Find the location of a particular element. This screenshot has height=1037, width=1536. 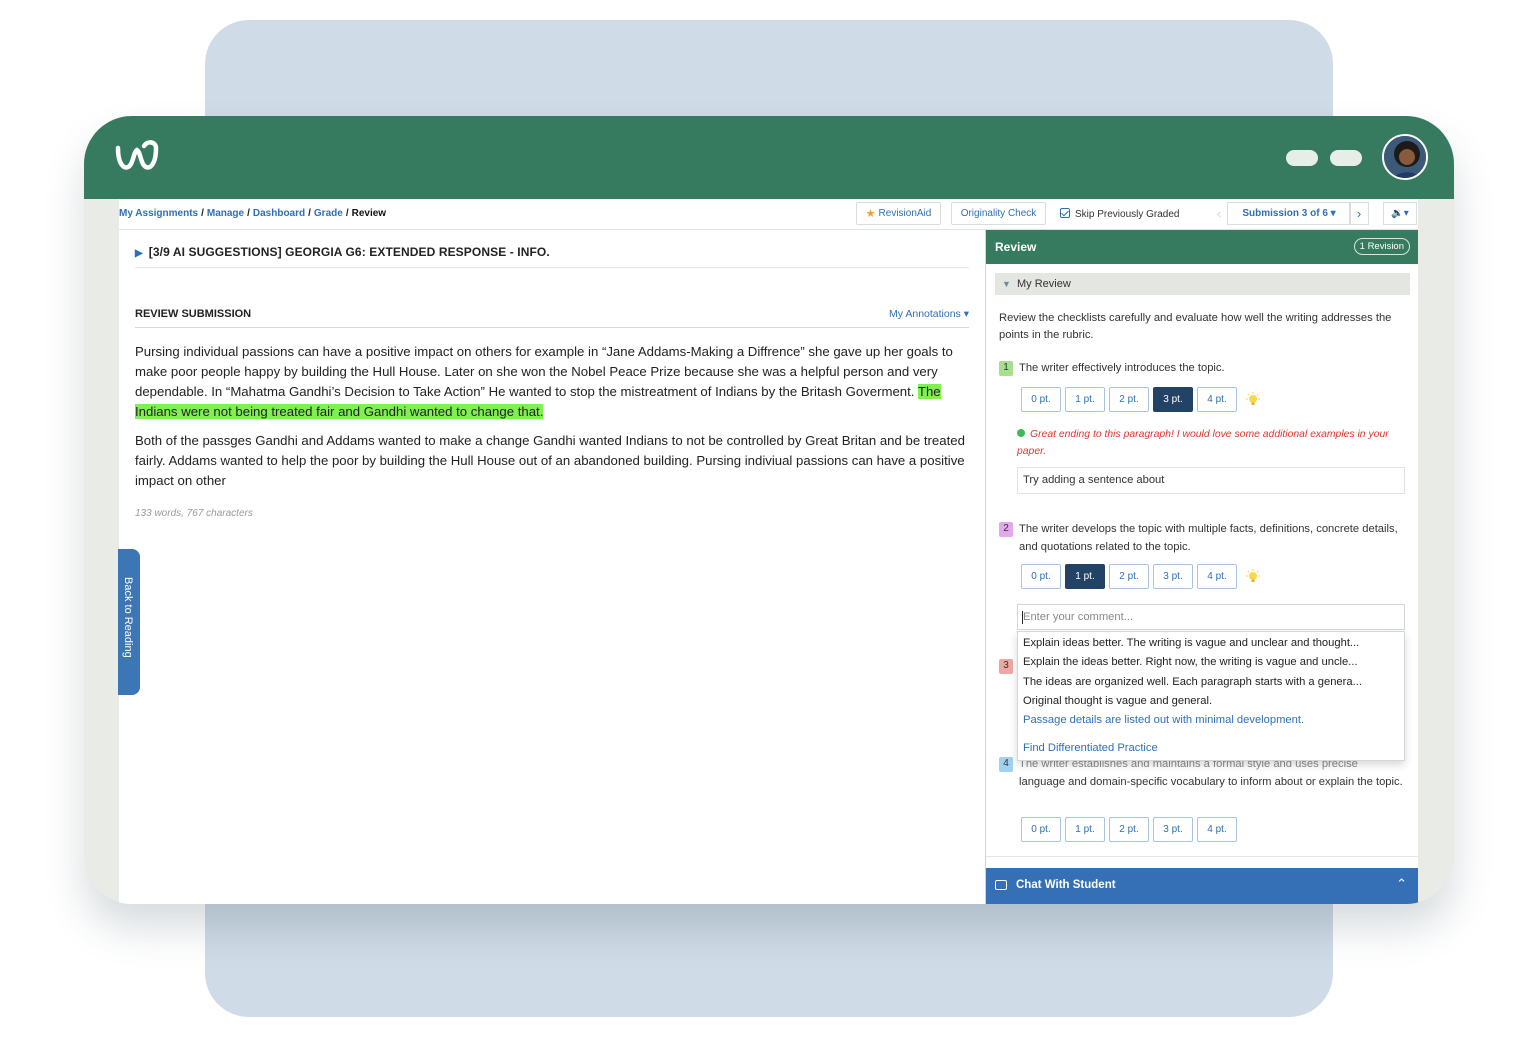

crumb-dashboard: Dashboard is located at coordinates (279, 213).